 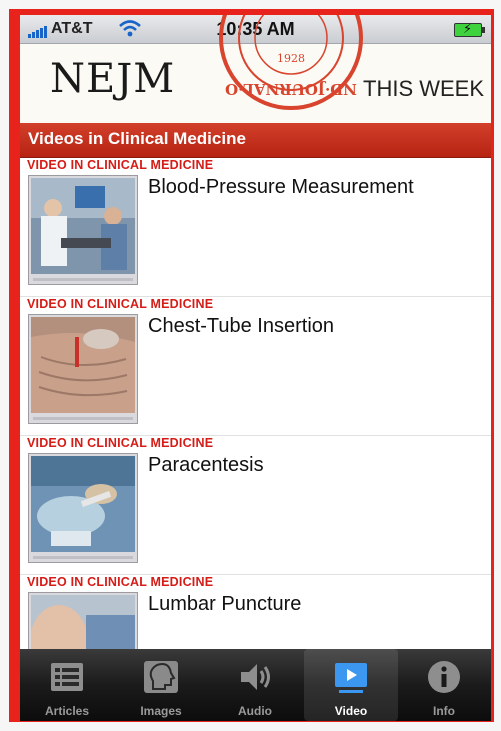 I want to click on info-icon, so click(x=444, y=677).